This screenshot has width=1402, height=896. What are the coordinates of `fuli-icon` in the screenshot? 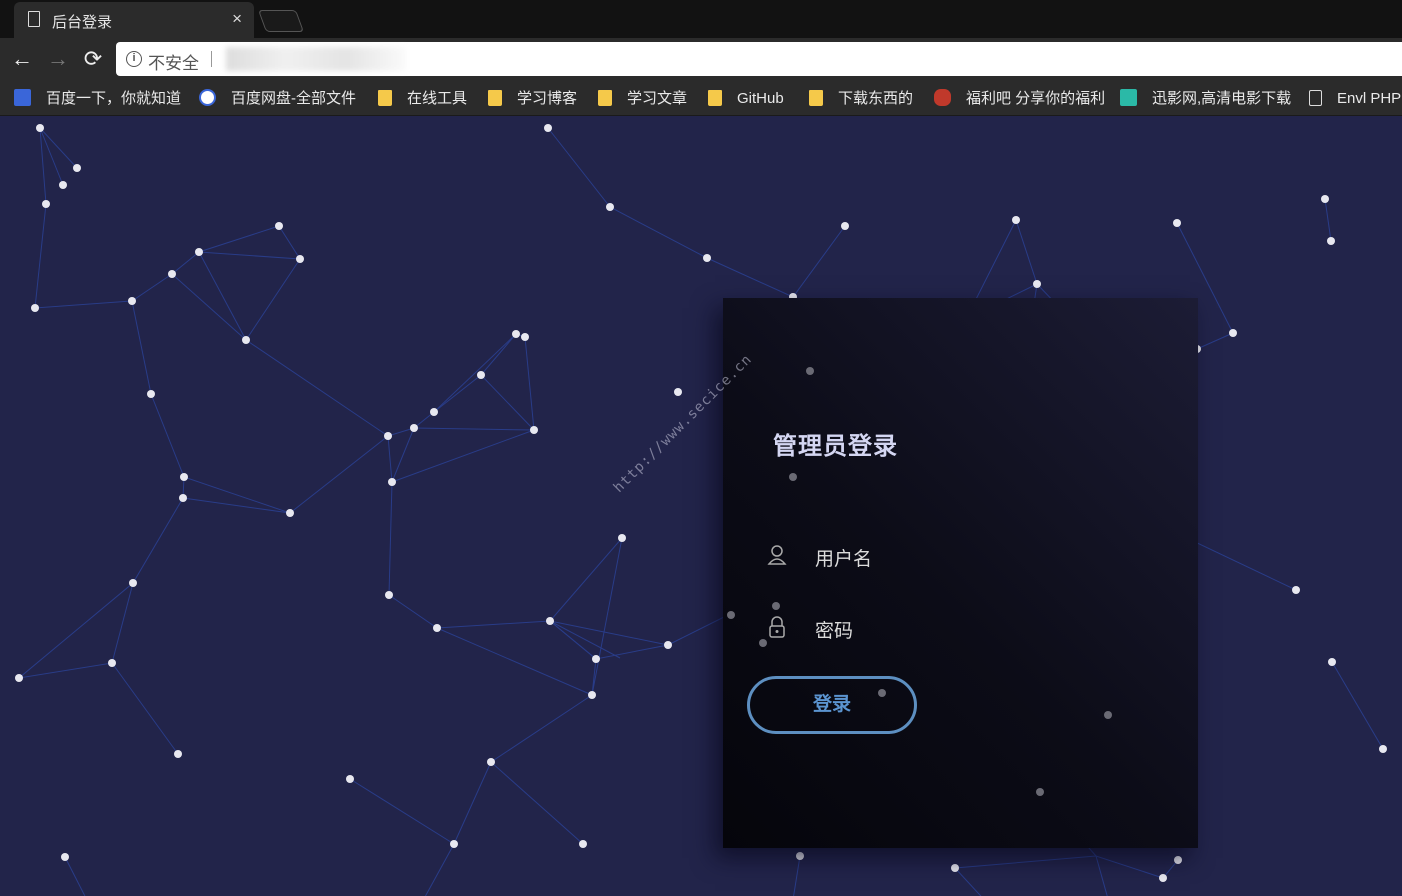 It's located at (942, 97).